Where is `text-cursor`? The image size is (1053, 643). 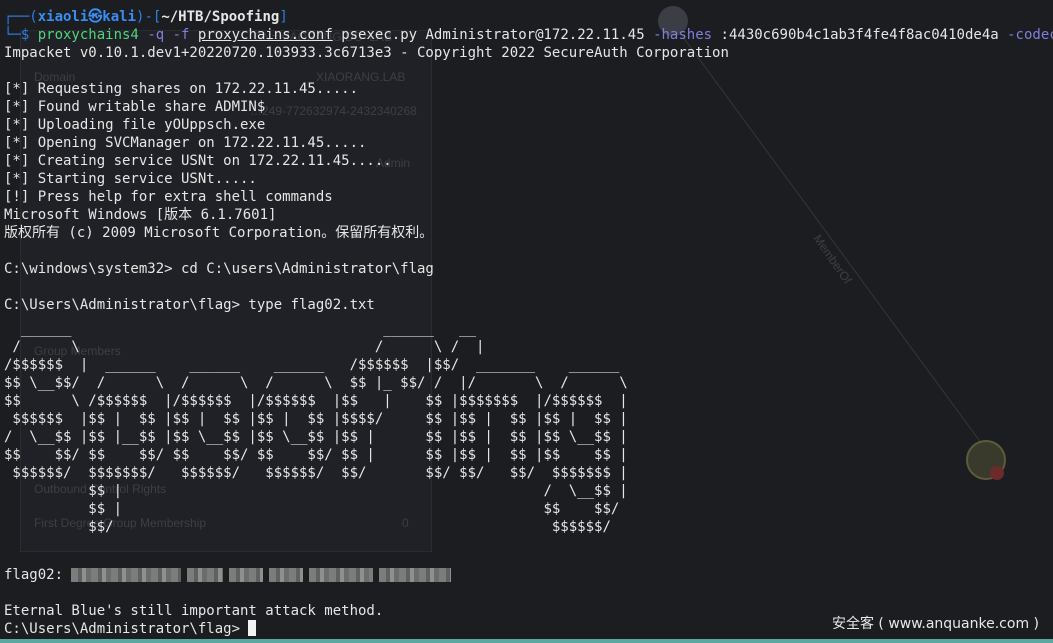
text-cursor is located at coordinates (252, 628).